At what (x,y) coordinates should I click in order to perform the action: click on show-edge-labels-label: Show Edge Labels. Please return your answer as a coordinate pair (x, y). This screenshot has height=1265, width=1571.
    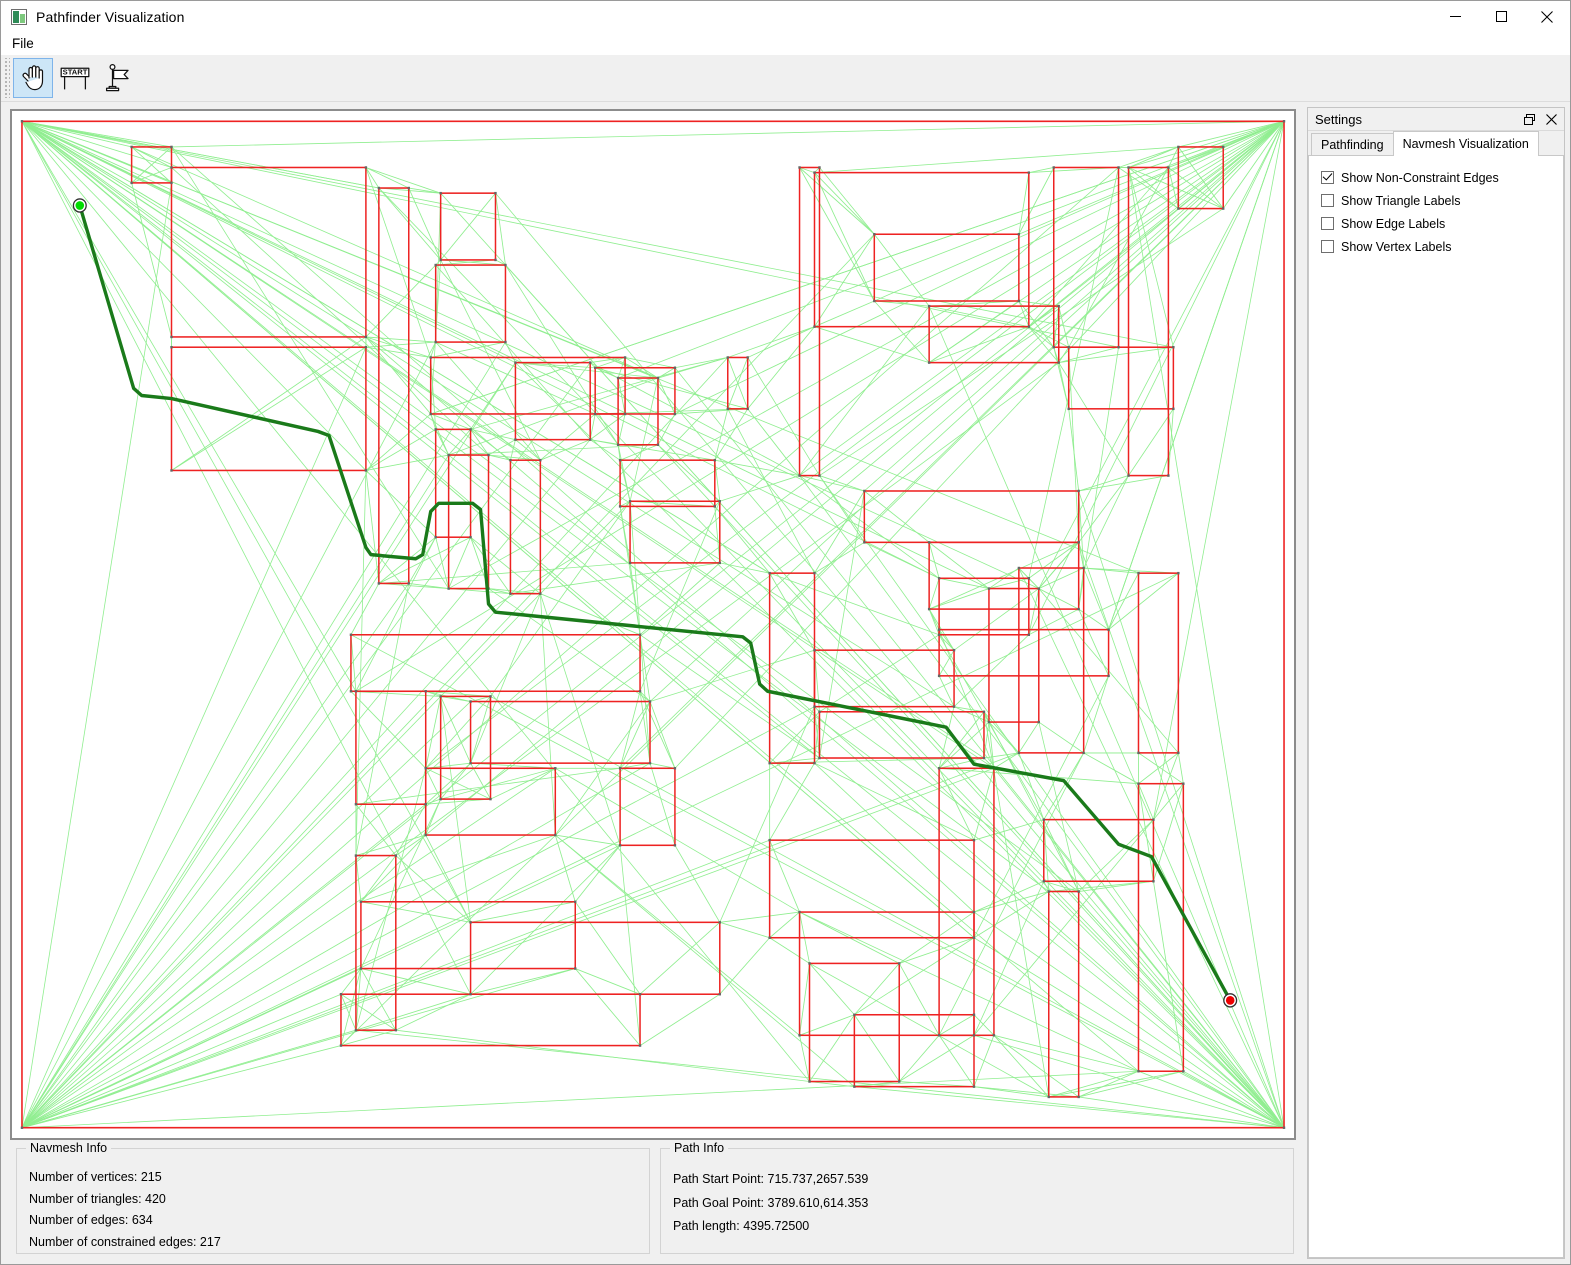
    Looking at the image, I should click on (1393, 223).